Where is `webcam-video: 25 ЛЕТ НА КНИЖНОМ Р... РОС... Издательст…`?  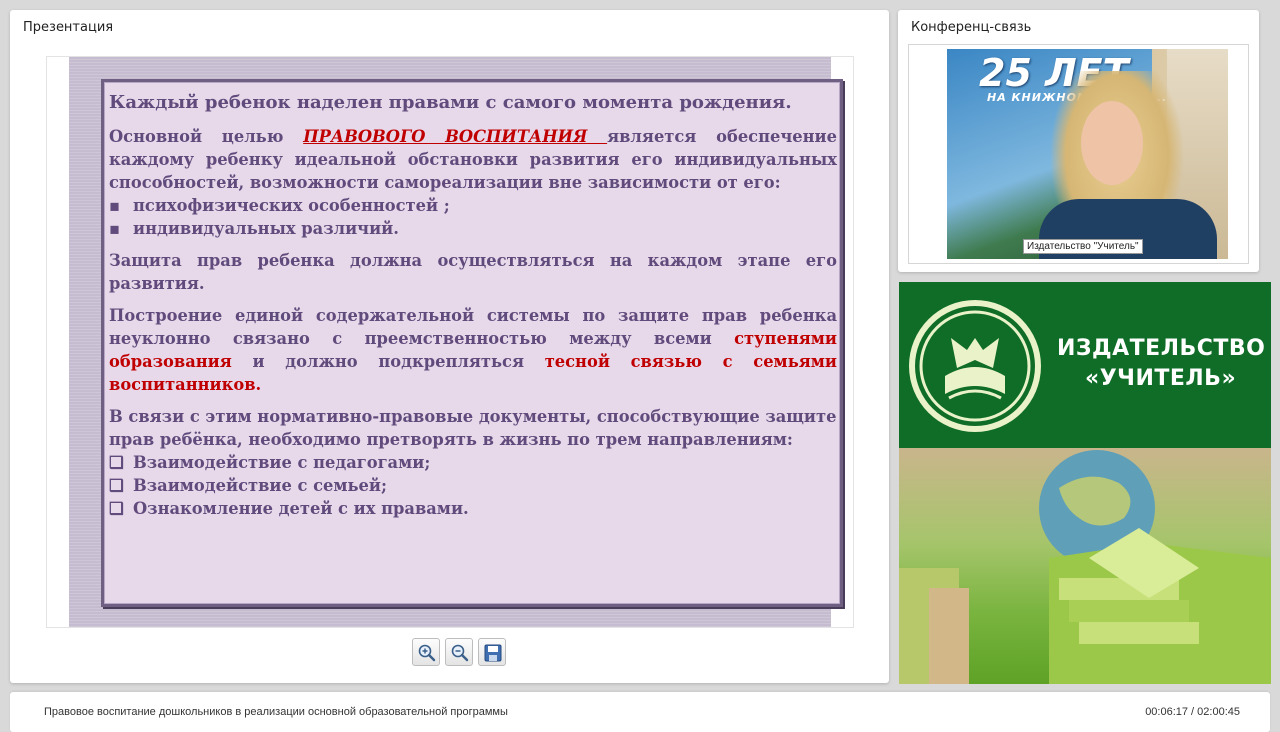
webcam-video: 25 ЛЕТ НА КНИЖНОМ Р... РОС... Издательст… is located at coordinates (1087, 154).